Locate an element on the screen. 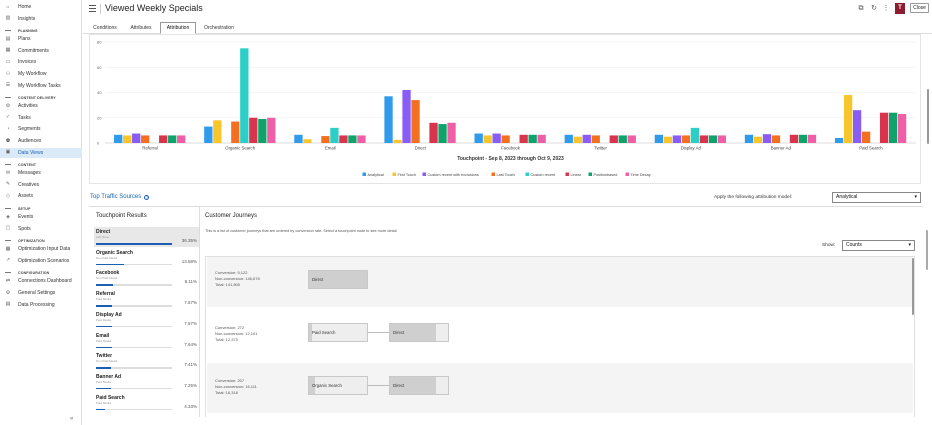 The width and height of the screenshot is (932, 425). touchpoint-bar-track is located at coordinates (134, 285).